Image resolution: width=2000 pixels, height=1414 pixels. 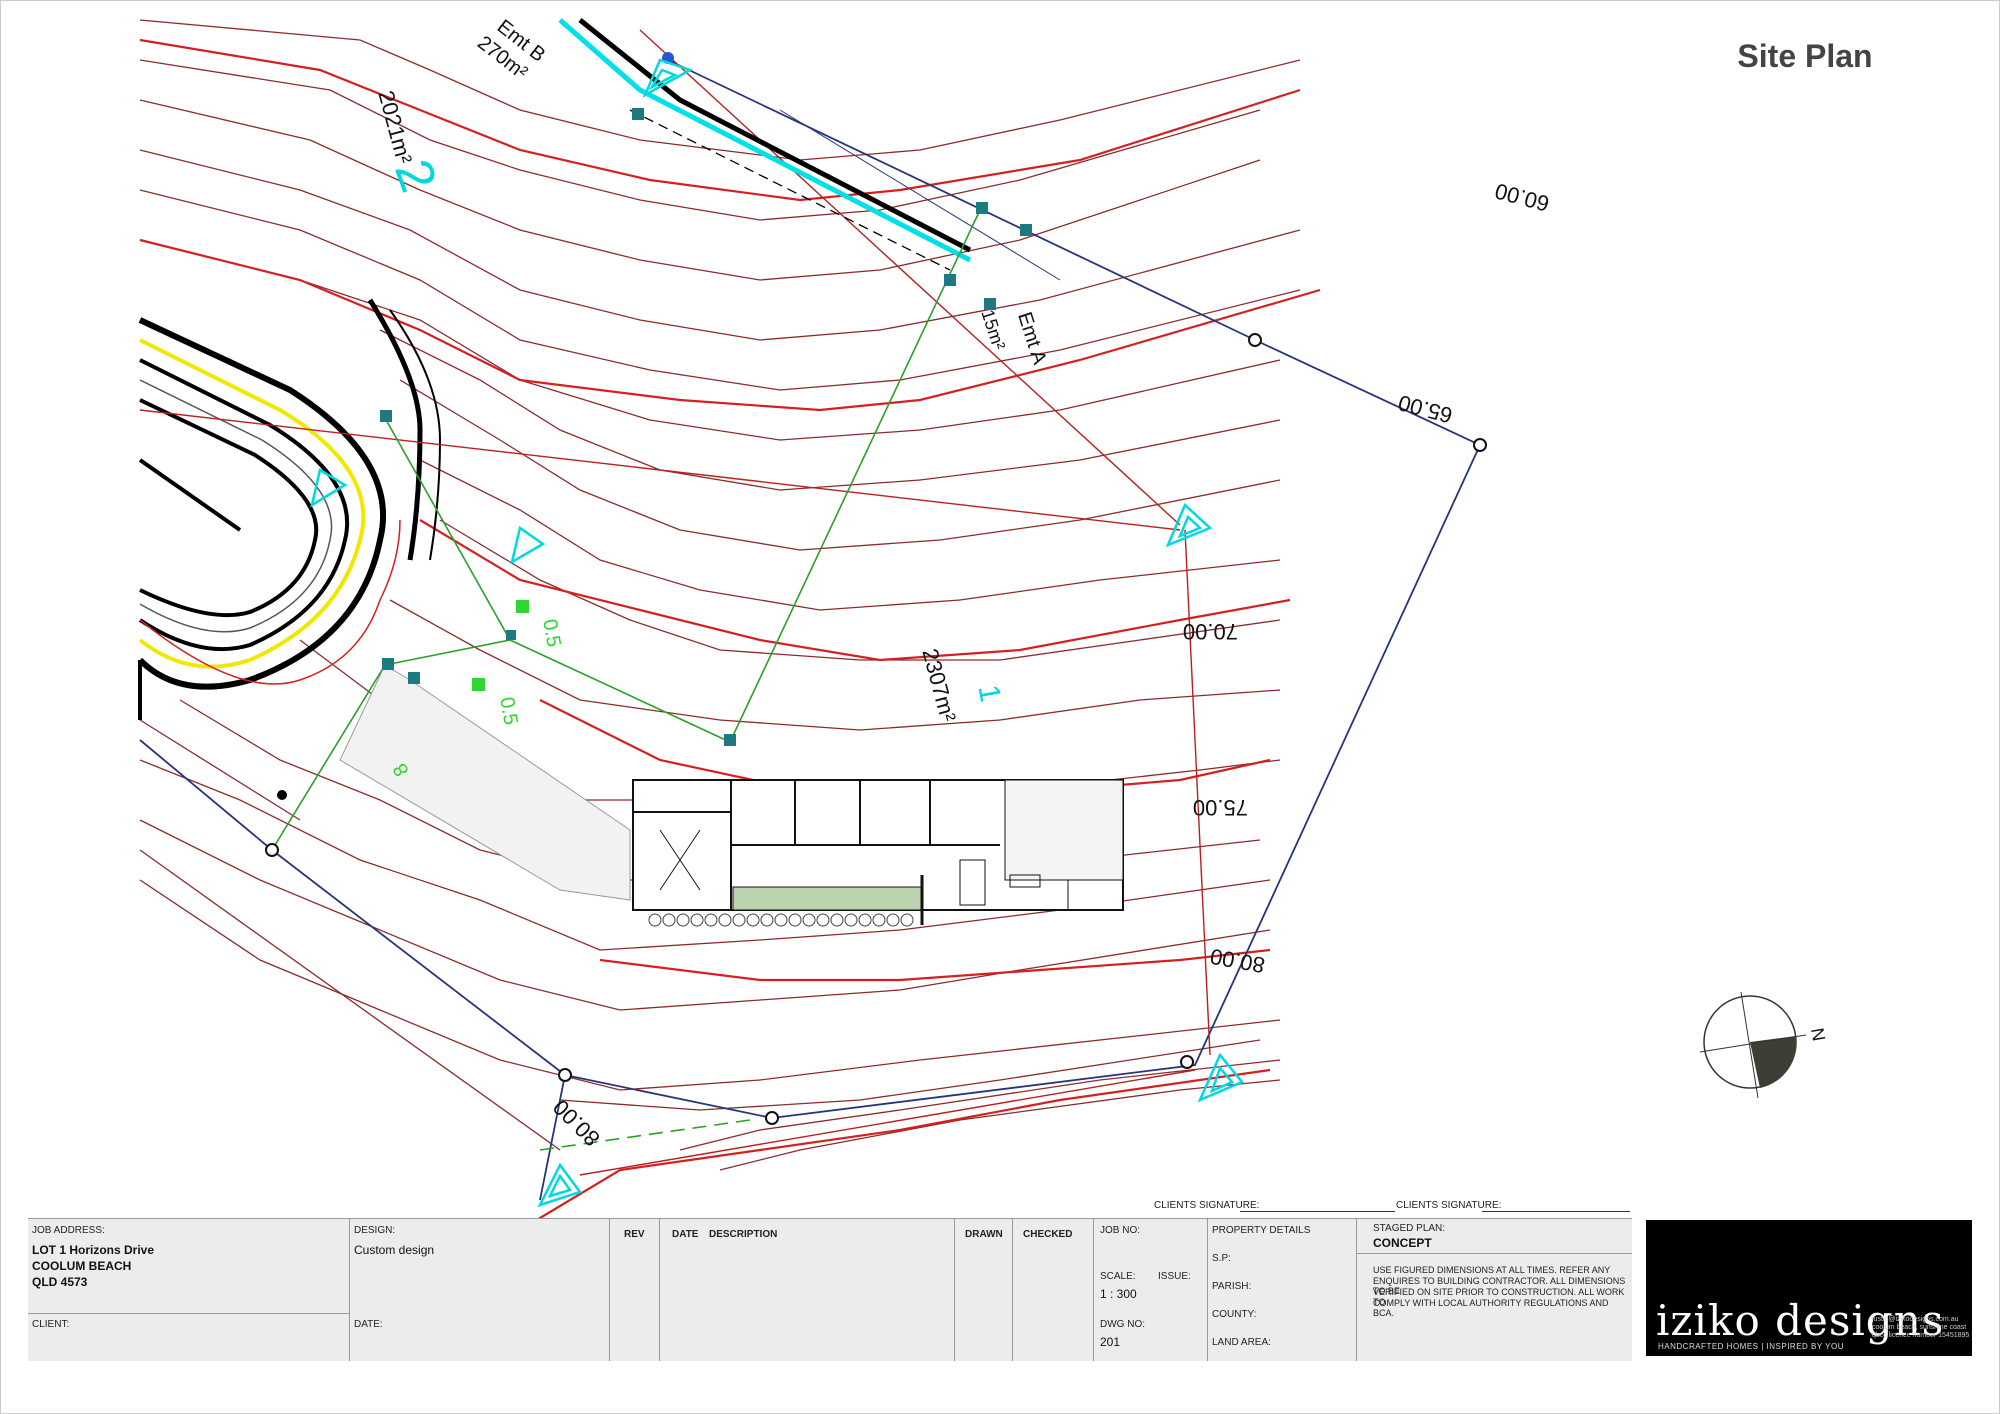 What do you see at coordinates (480, 1290) in the screenshot?
I see `design-cell: DESIGN: Custom design DATE:` at bounding box center [480, 1290].